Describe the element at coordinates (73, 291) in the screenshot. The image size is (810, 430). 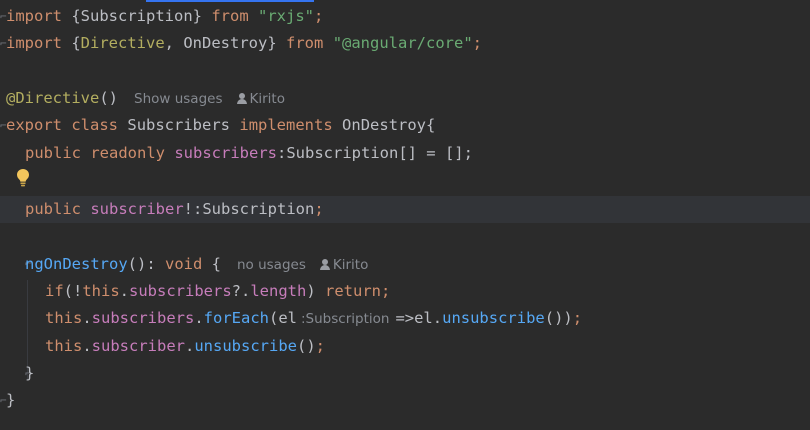
I see `punctuation: (!` at that location.